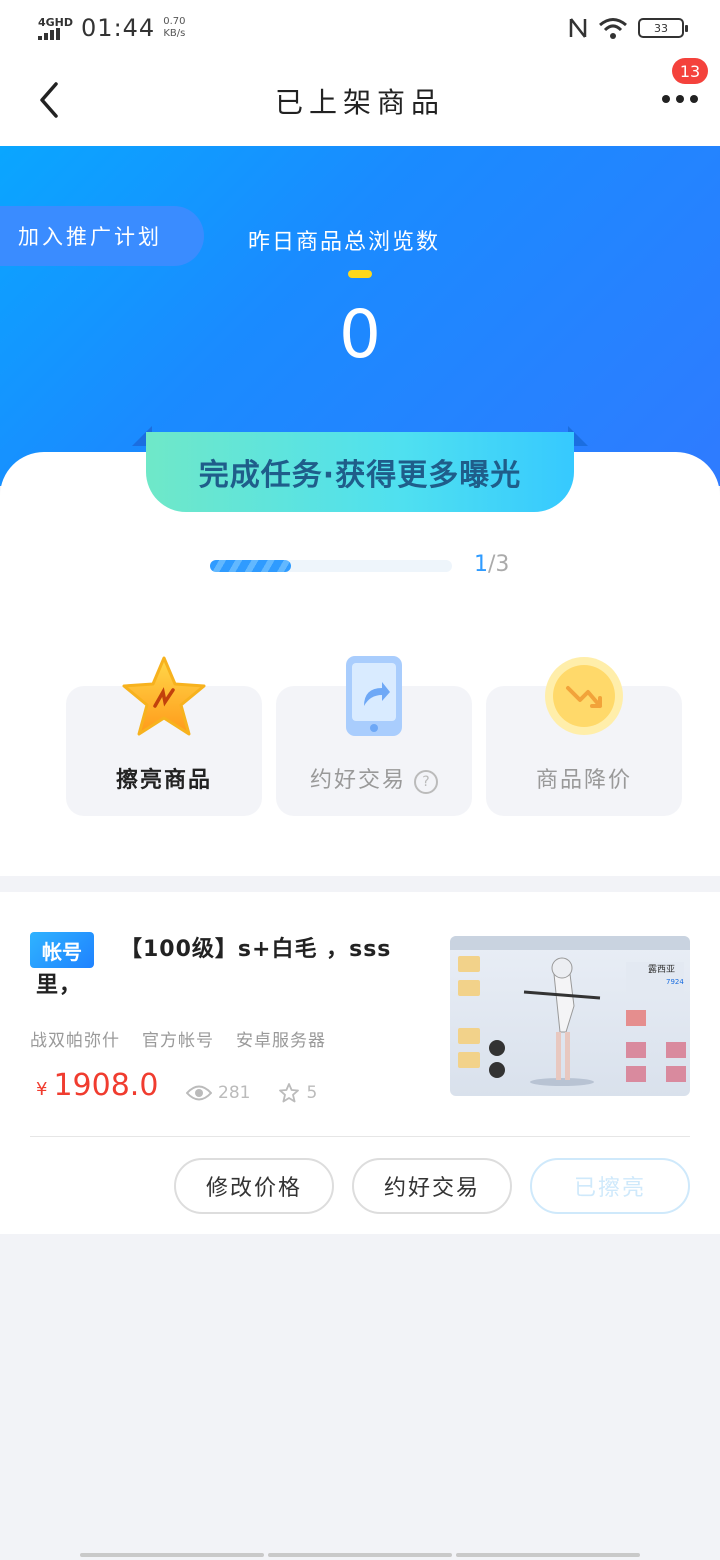 Image resolution: width=720 pixels, height=1560 pixels. I want to click on polished-button: 已擦亮, so click(610, 1186).